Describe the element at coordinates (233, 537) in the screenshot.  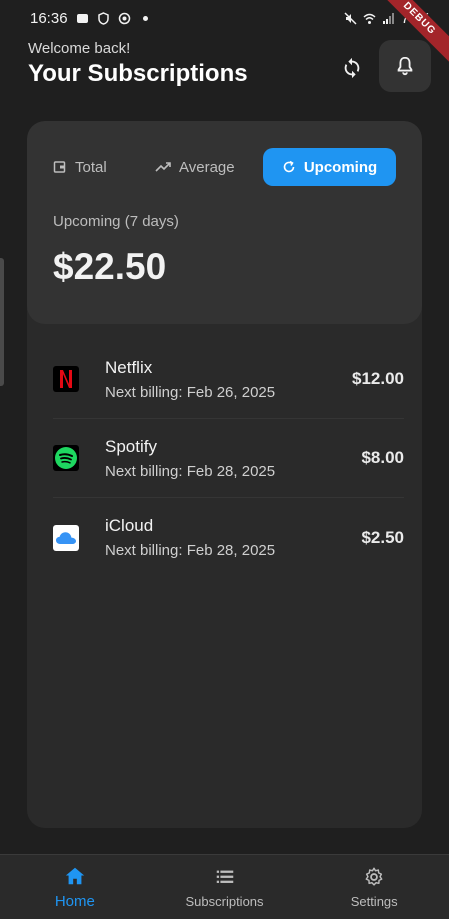
I see `item-text: iCloud Next billing: Feb 28, 2025` at that location.